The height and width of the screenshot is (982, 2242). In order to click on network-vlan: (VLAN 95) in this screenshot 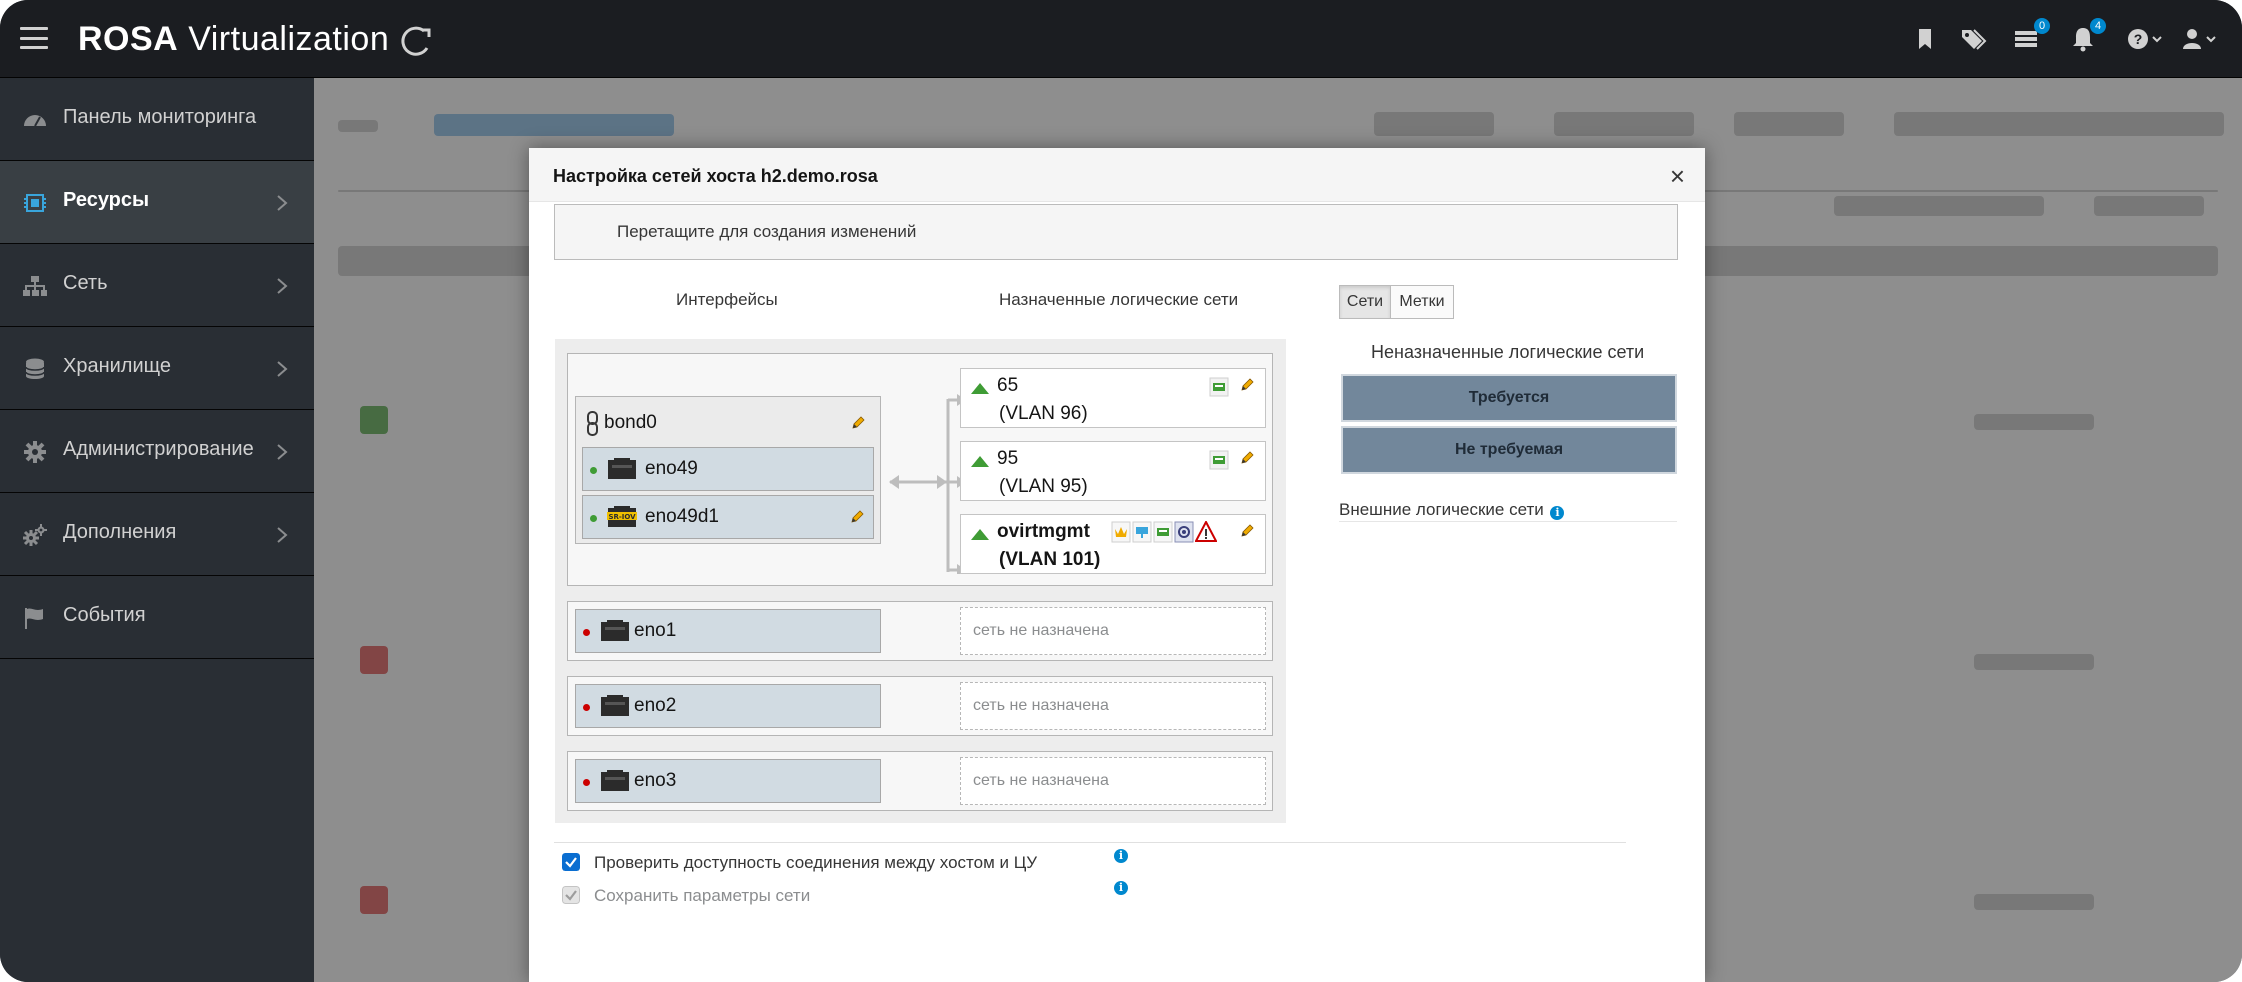, I will do `click(1043, 486)`.